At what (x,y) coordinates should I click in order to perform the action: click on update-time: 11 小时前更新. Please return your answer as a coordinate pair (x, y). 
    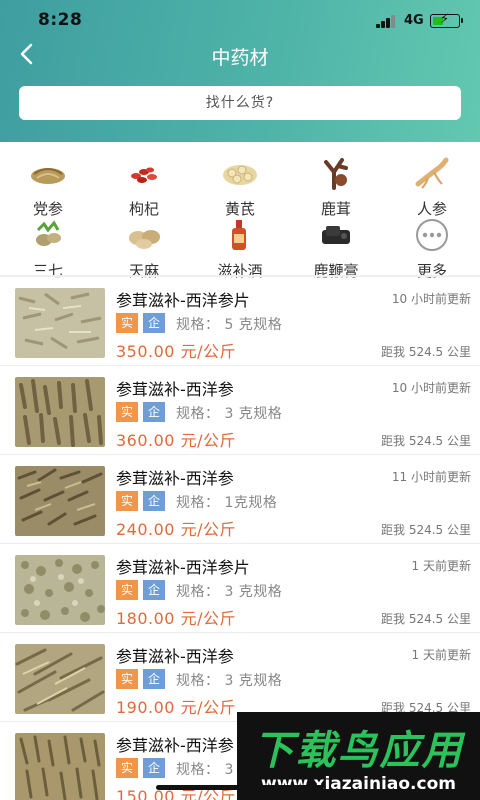
    Looking at the image, I should click on (431, 477).